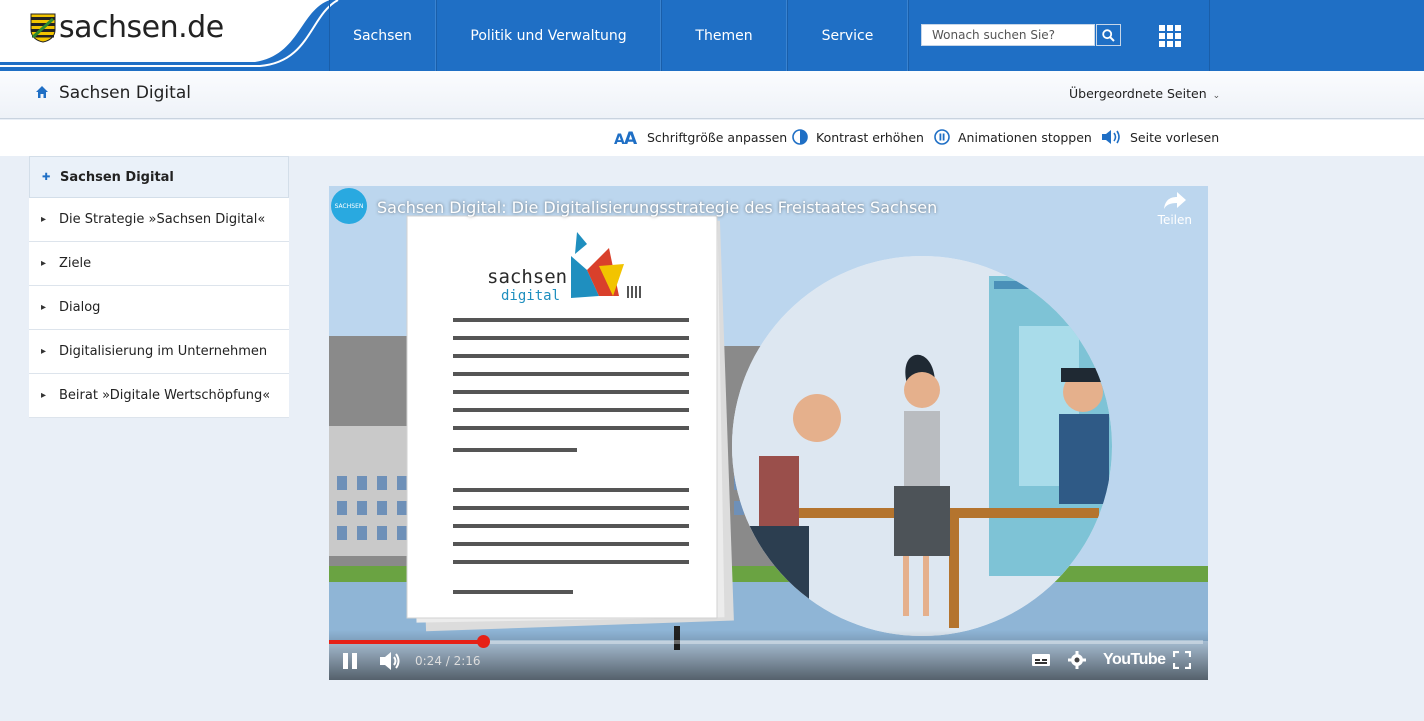  What do you see at coordinates (1111, 137) in the screenshot?
I see `speaker-icon` at bounding box center [1111, 137].